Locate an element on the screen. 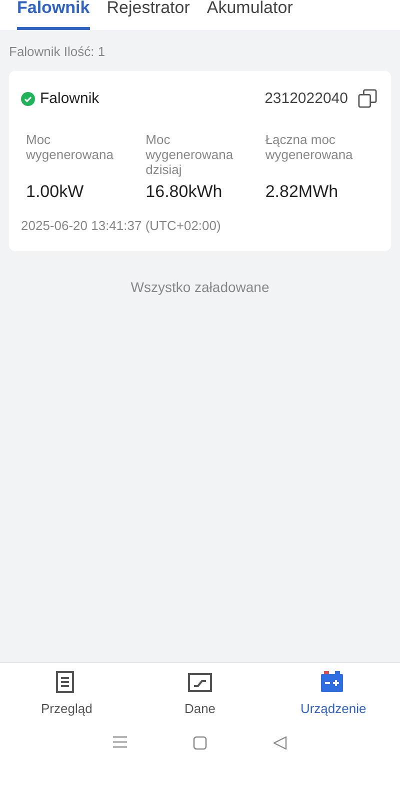  list-end-text: Wszystko załadowane is located at coordinates (200, 287).